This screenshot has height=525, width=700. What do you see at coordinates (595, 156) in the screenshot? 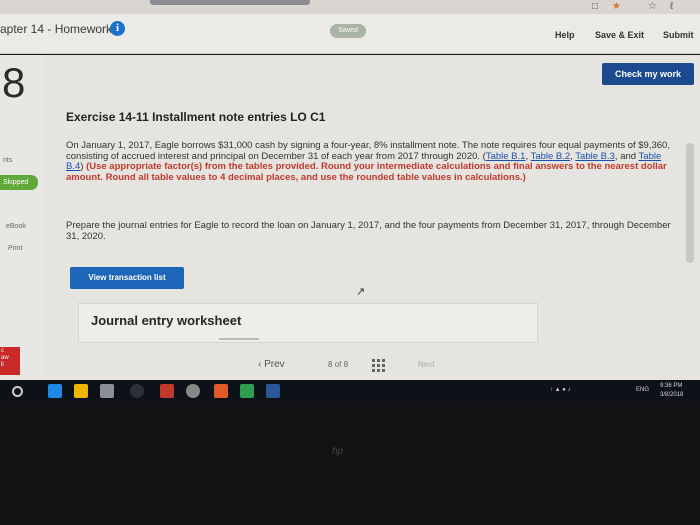
I see `table-b3-link: Table B.3` at bounding box center [595, 156].